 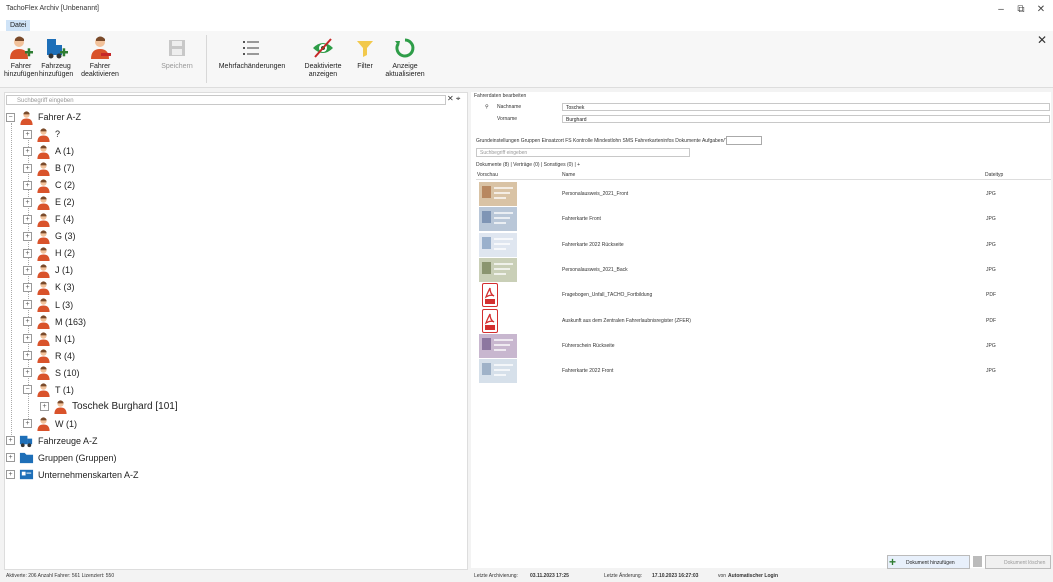 What do you see at coordinates (56, 56) in the screenshot?
I see `add-vehicle-button: Fahrzeug hinzufügen` at bounding box center [56, 56].